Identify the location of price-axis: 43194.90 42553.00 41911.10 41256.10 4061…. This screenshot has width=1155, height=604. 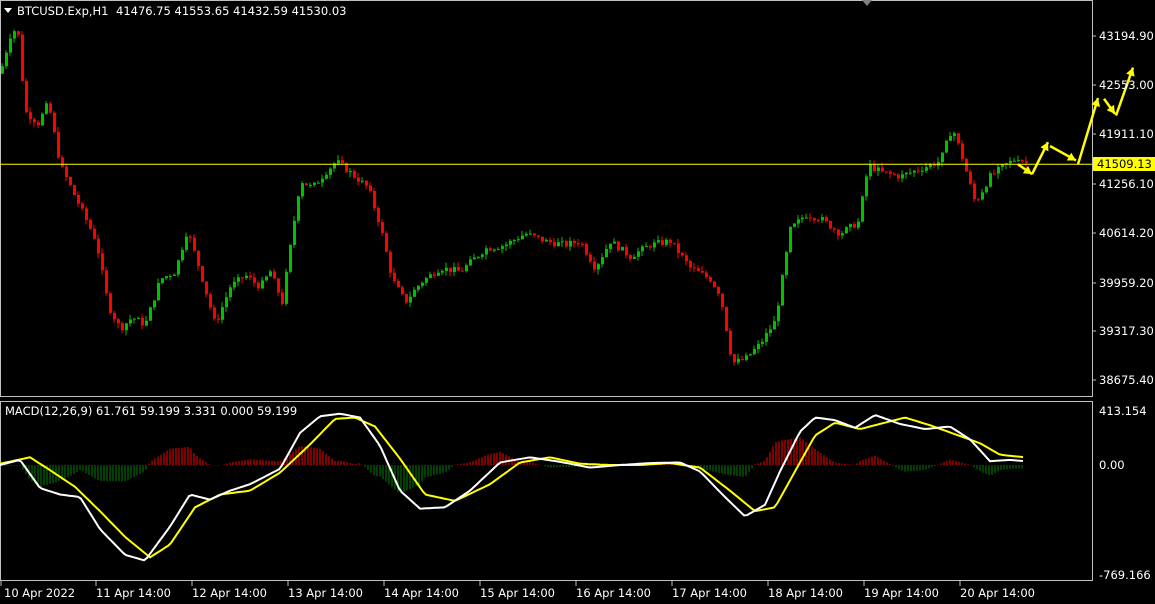
(1123, 208).